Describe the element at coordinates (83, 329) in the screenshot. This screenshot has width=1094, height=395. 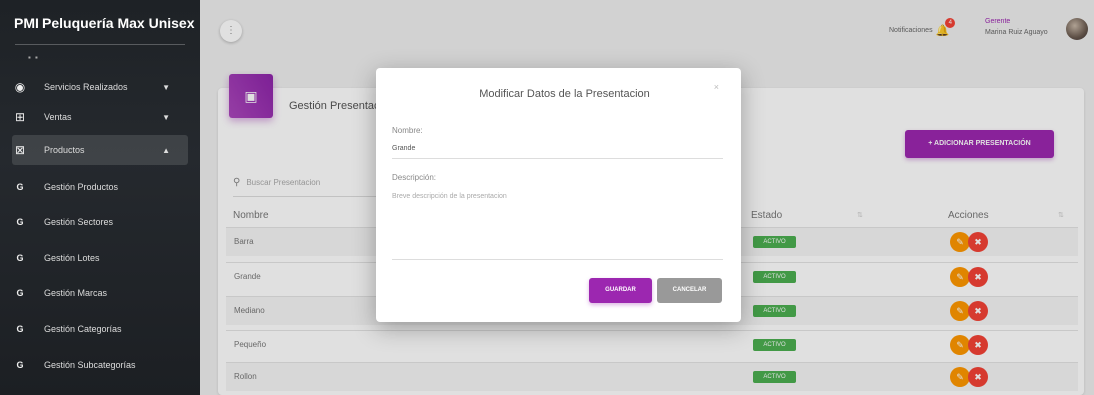
I see `sidebar-subitem-label: Gestión Categorías` at that location.